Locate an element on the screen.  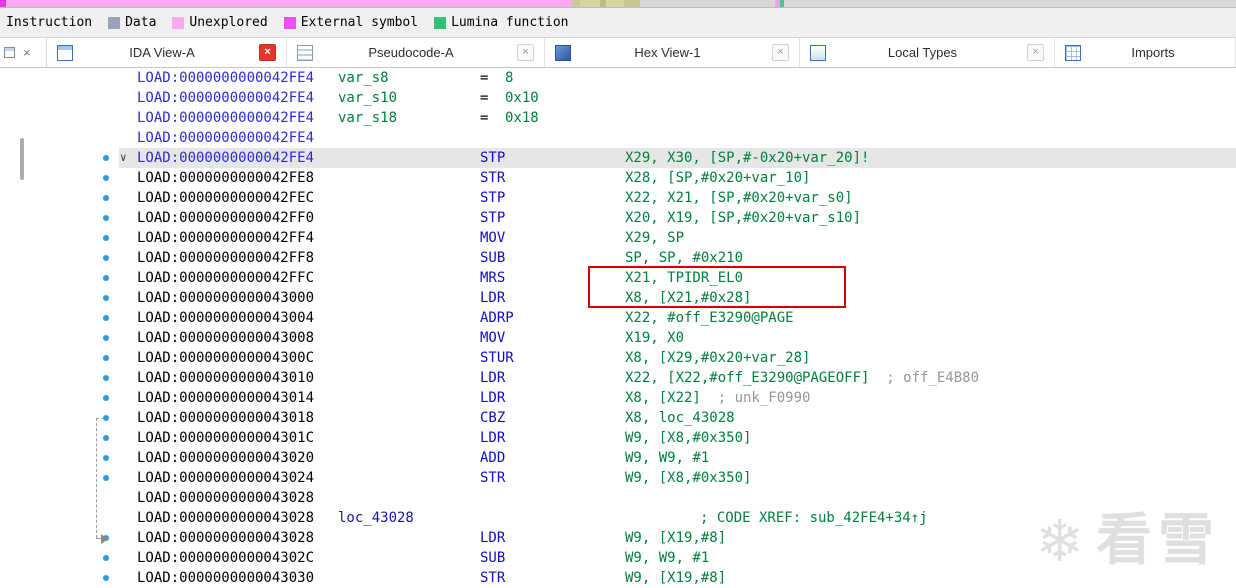
panel-close-button: × is located at coordinates (27, 52).